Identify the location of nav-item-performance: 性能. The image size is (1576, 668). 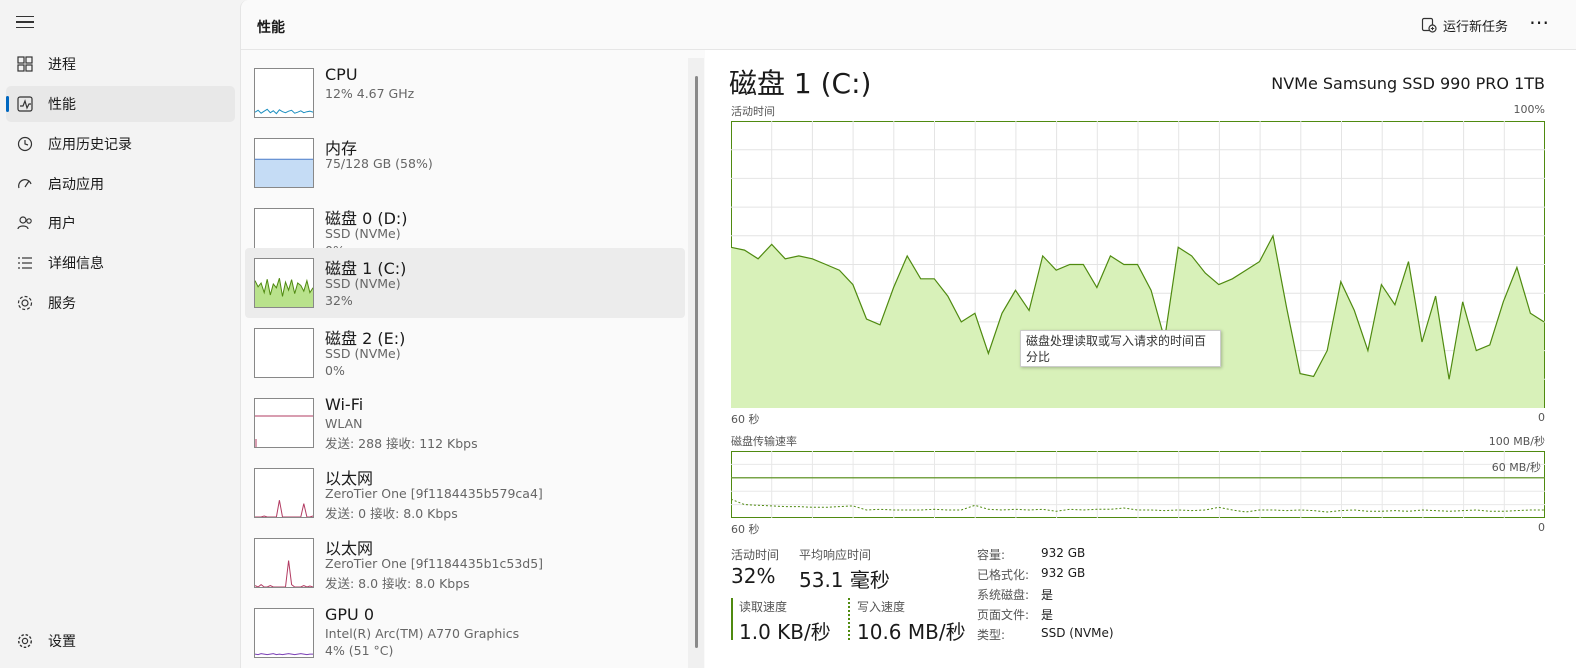
(120, 104).